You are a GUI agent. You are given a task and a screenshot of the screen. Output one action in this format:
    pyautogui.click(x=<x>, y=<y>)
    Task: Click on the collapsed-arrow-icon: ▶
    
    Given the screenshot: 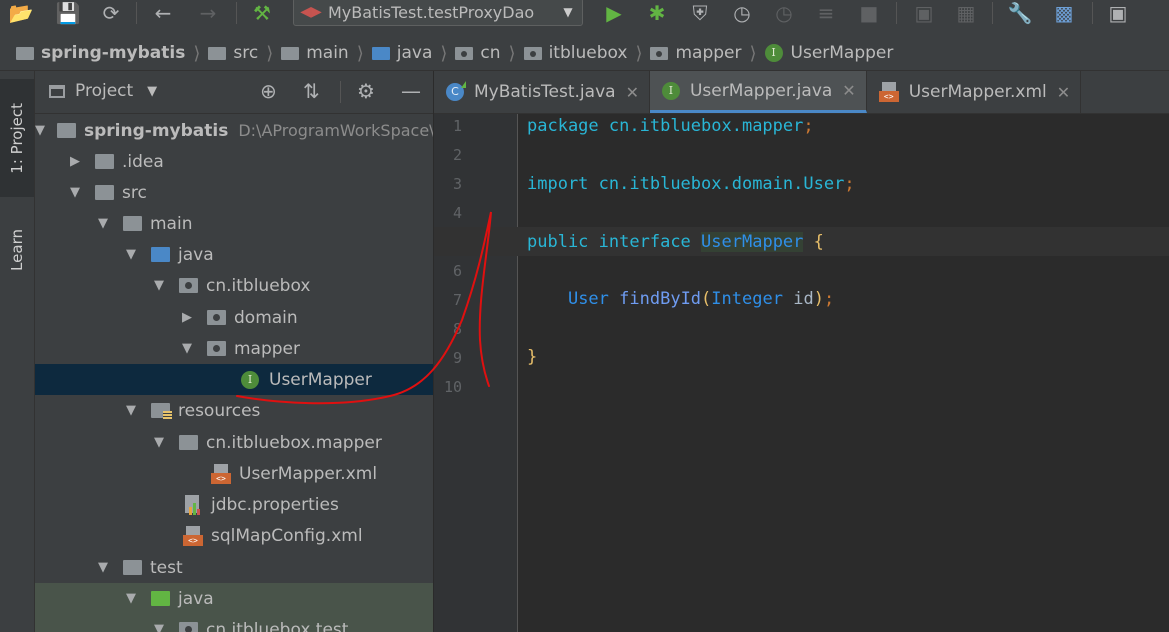 What is the action you would take?
    pyautogui.click(x=75, y=161)
    